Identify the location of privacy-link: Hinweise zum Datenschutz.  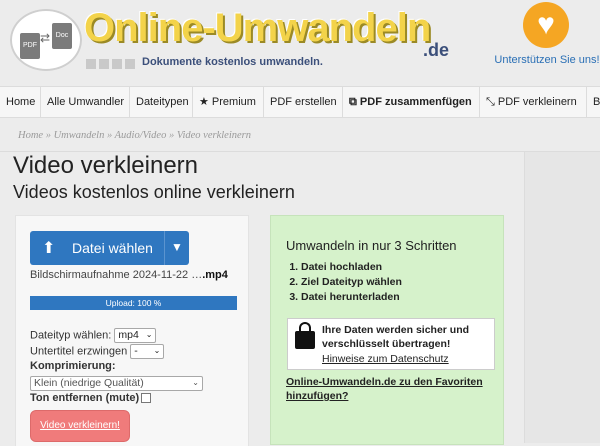
(385, 359).